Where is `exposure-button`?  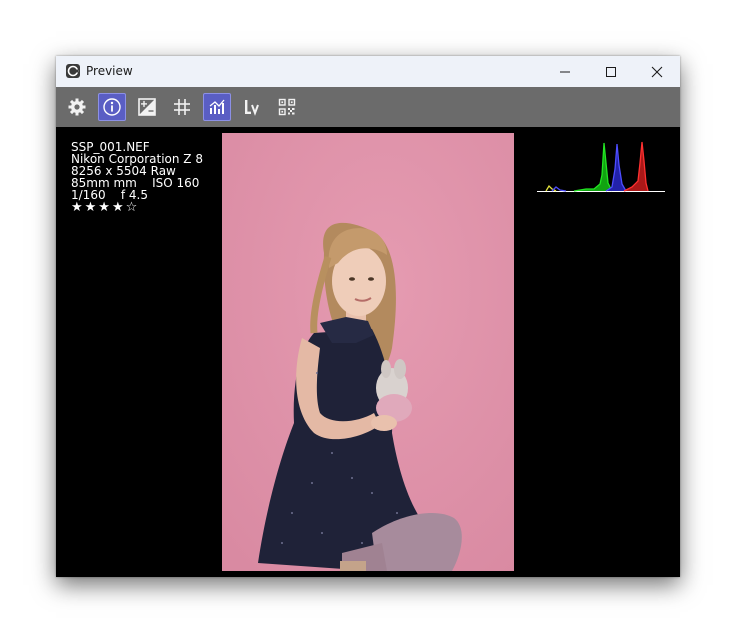 exposure-button is located at coordinates (147, 107).